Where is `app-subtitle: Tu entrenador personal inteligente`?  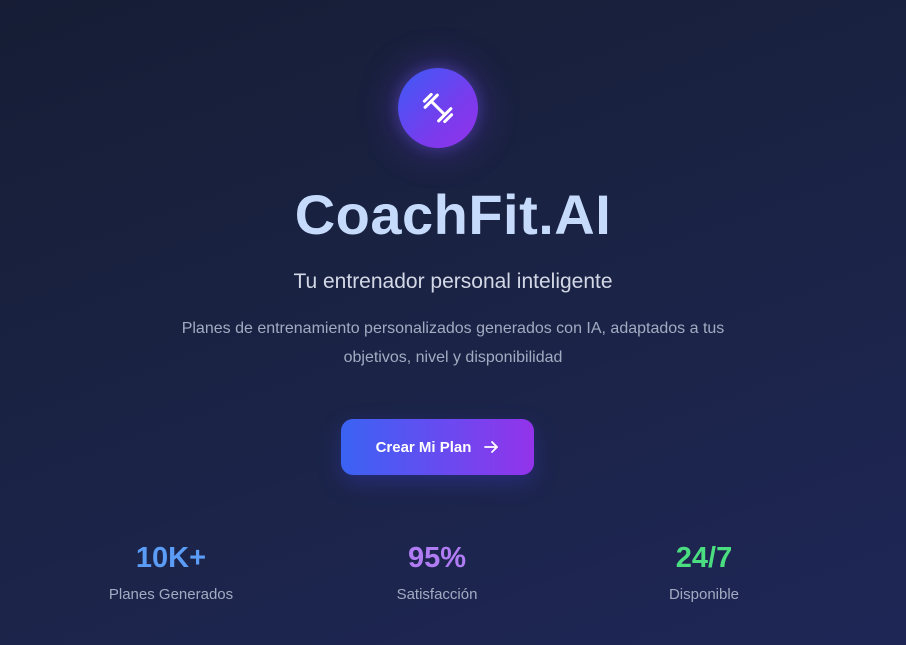 app-subtitle: Tu entrenador personal inteligente is located at coordinates (453, 281).